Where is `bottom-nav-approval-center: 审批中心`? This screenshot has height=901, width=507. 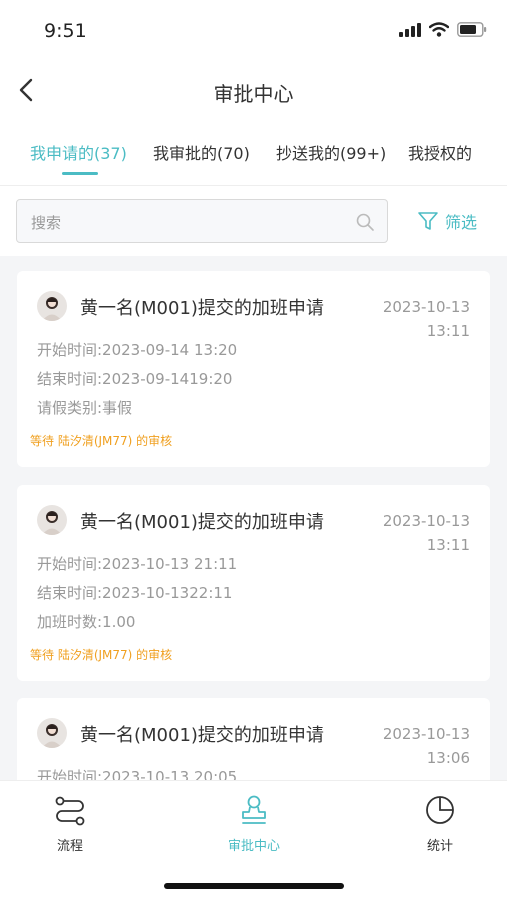 bottom-nav-approval-center: 审批中心 is located at coordinates (254, 823).